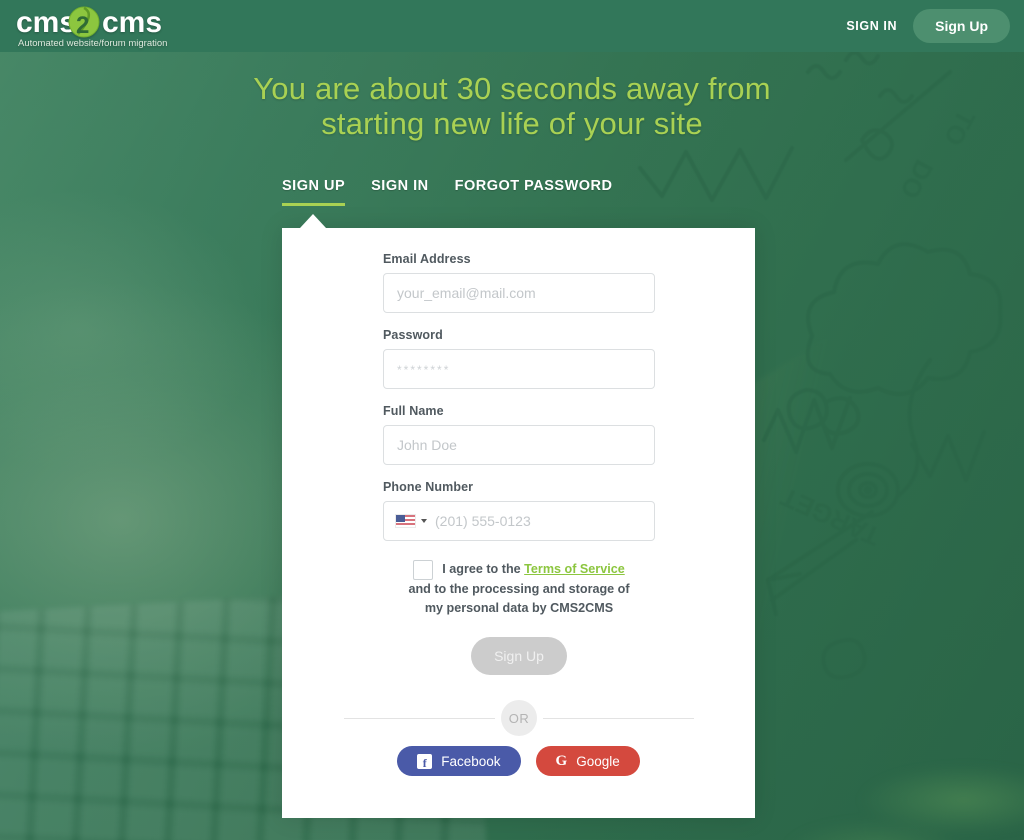 The height and width of the screenshot is (840, 1024). I want to click on country-selector, so click(409, 521).